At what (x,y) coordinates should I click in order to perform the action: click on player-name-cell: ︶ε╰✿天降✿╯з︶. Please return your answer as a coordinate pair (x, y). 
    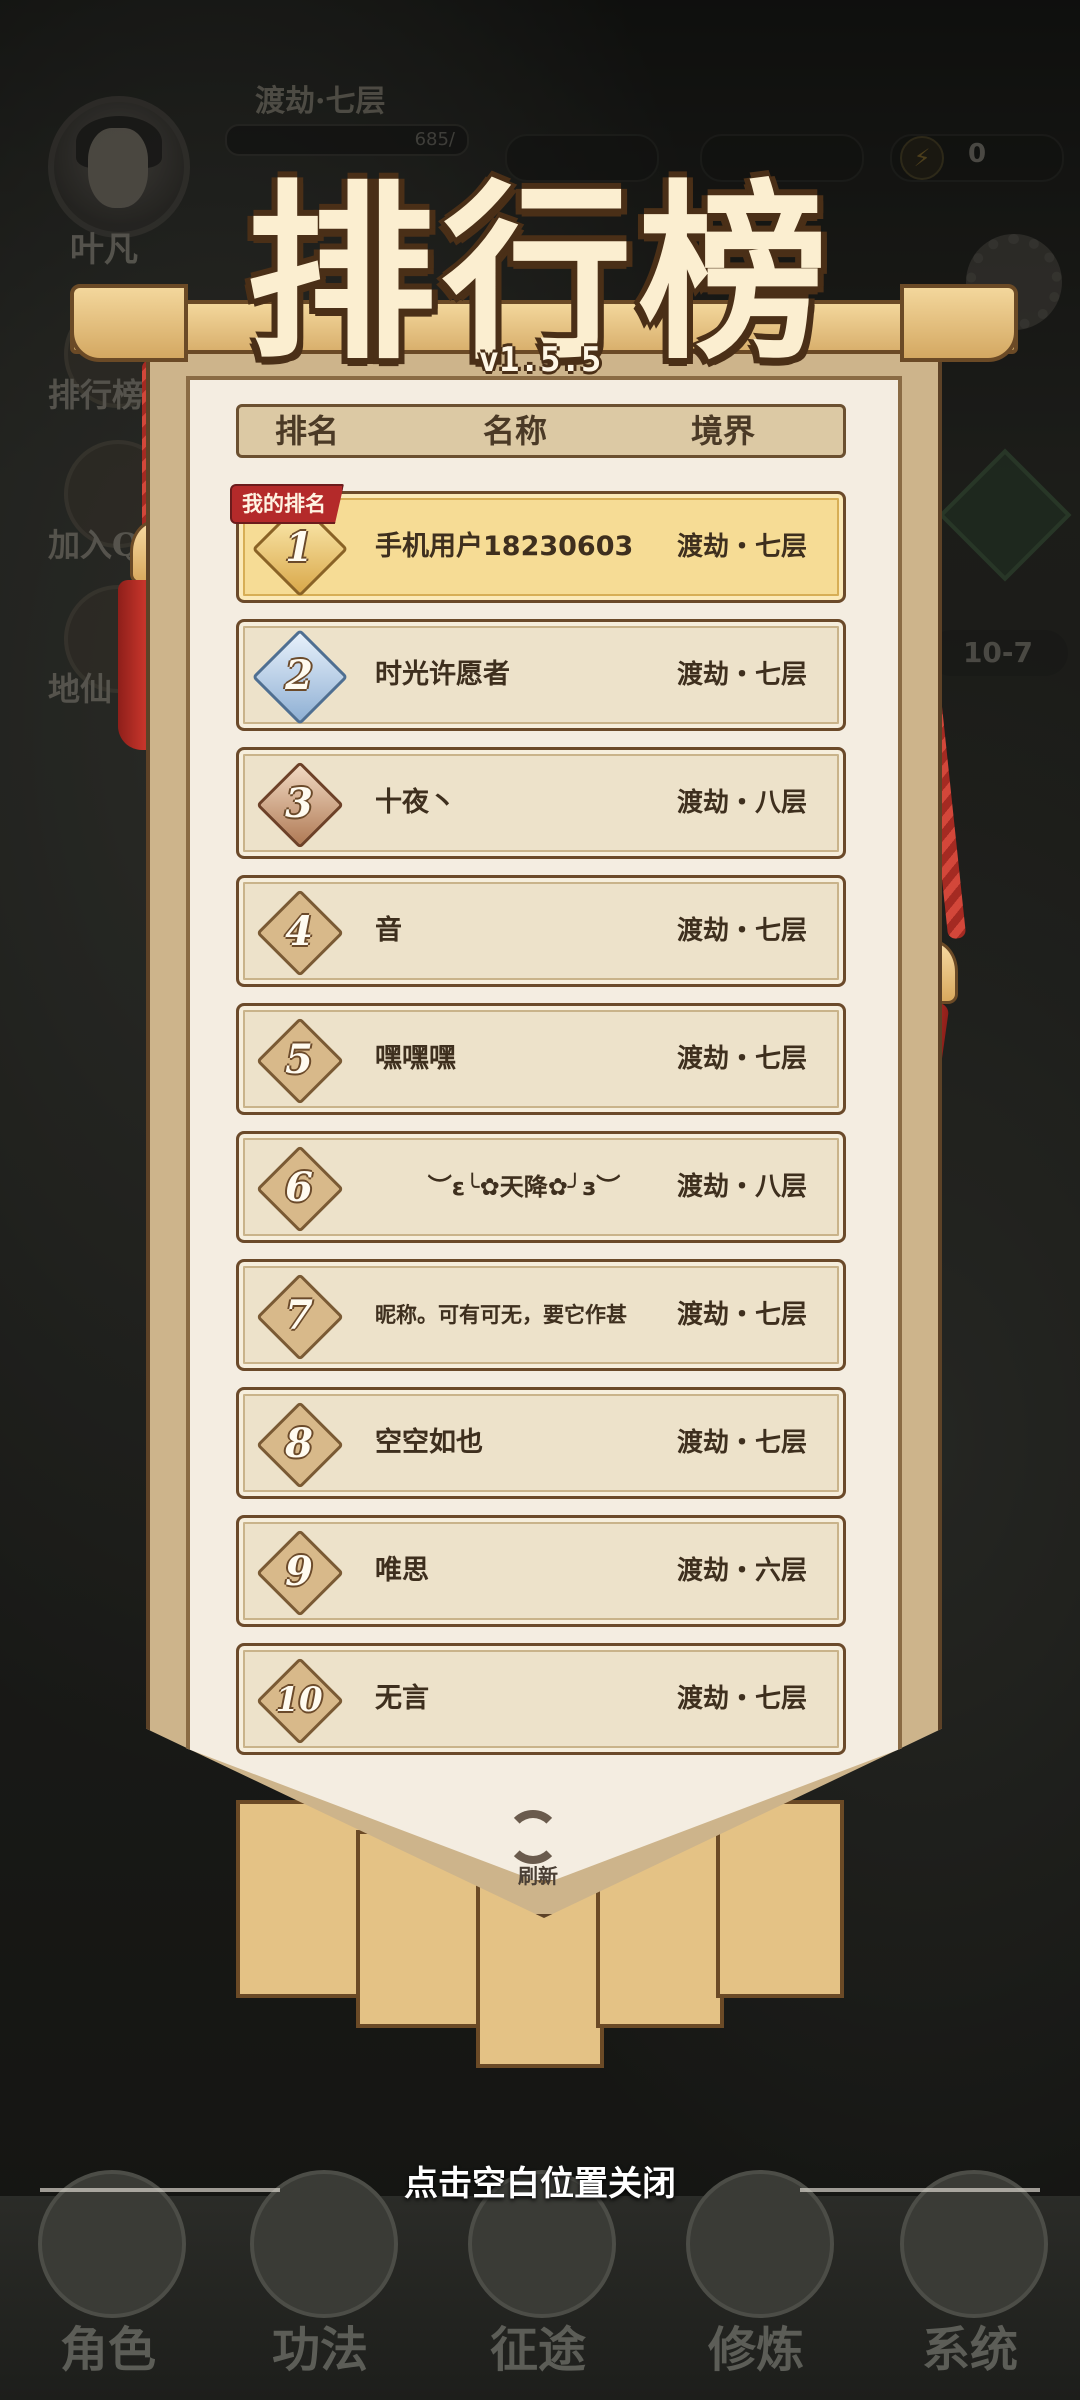
    Looking at the image, I should click on (524, 1187).